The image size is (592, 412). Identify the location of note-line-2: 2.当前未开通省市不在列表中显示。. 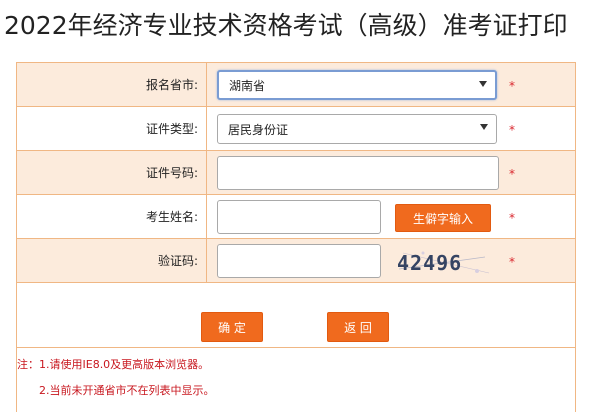
(127, 390).